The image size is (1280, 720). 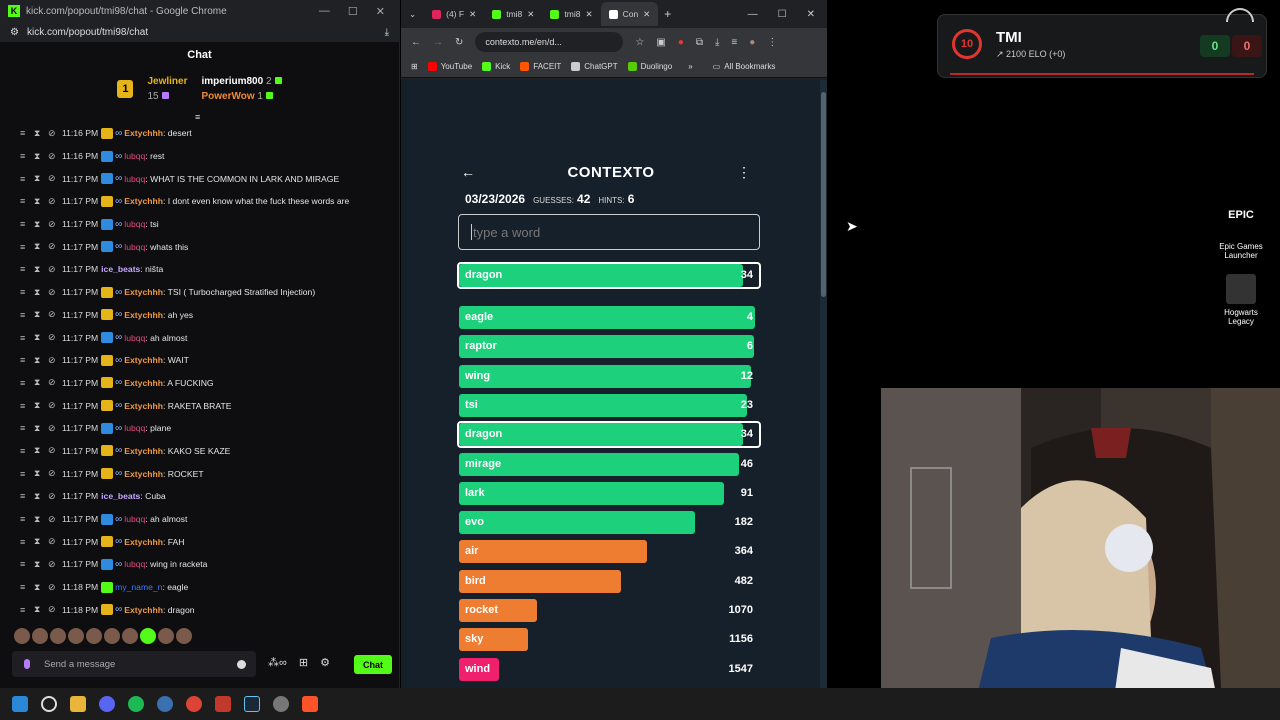 I want to click on shop-icon: ⊞, so click(x=303, y=662).